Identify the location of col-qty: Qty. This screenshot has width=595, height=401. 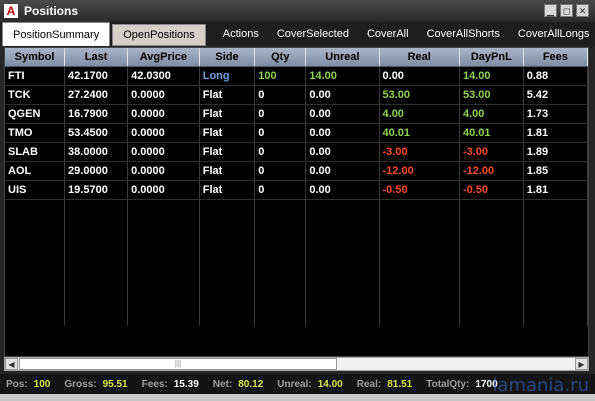
(280, 57).